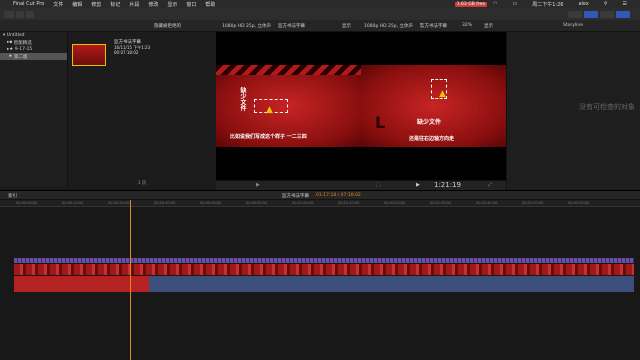 This screenshot has width=640, height=360. What do you see at coordinates (575, 14) in the screenshot?
I see `show-libraries-button` at bounding box center [575, 14].